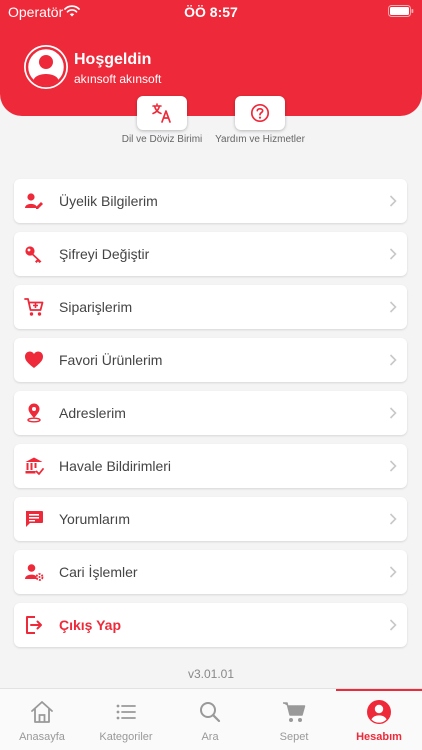  Describe the element at coordinates (111, 360) in the screenshot. I see `menu-item-label: Favori Ürünlerim` at that location.